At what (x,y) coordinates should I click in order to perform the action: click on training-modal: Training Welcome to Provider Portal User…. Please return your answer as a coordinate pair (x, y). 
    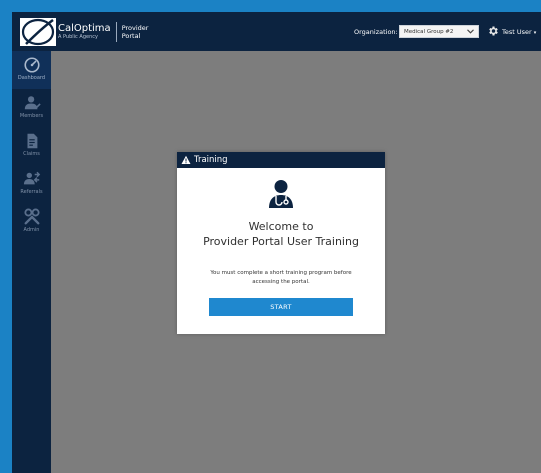
    Looking at the image, I should click on (281, 243).